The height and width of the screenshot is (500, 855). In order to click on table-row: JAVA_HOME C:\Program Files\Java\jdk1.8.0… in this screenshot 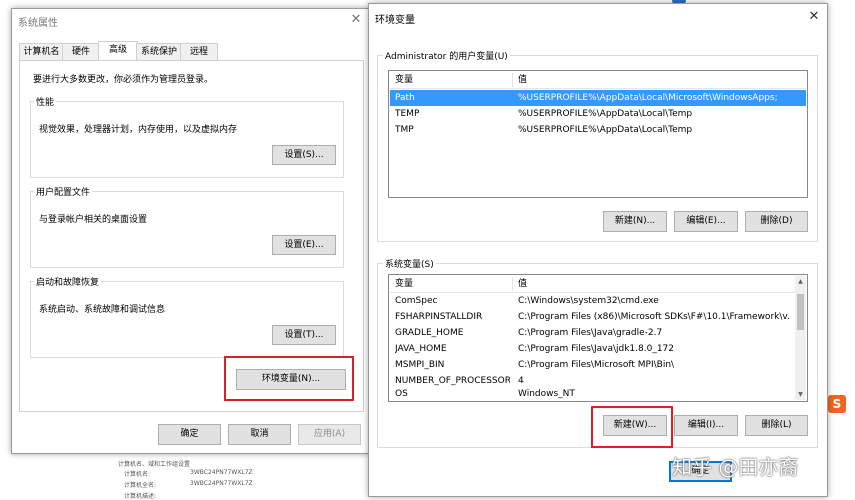, I will do `click(592, 349)`.